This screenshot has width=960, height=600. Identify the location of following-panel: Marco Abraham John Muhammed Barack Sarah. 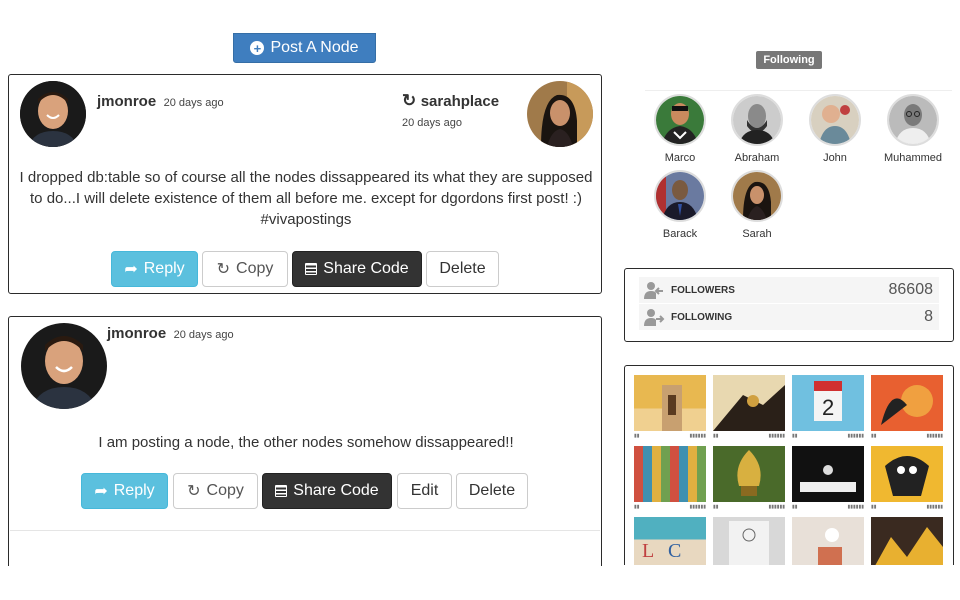
(798, 172).